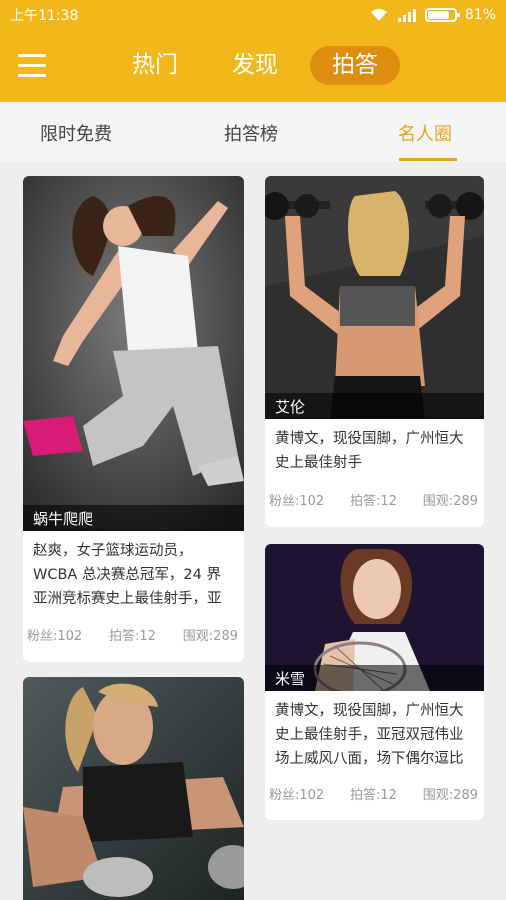 This screenshot has height=900, width=506. I want to click on card-caption-name: 蜗牛爬爬, so click(133, 518).